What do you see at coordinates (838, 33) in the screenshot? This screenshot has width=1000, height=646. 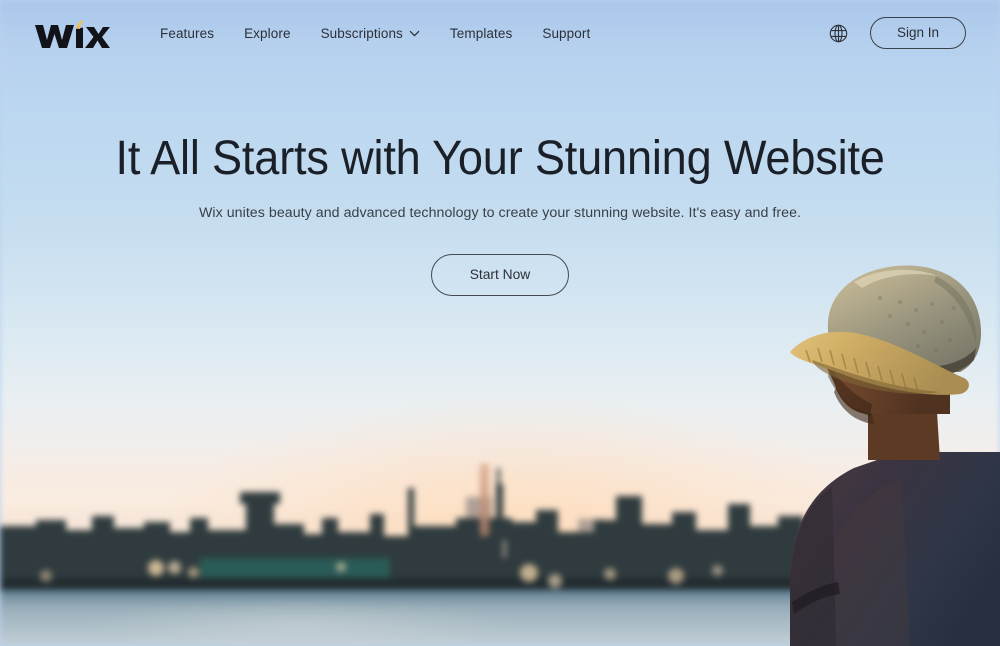 I see `globe-icon` at bounding box center [838, 33].